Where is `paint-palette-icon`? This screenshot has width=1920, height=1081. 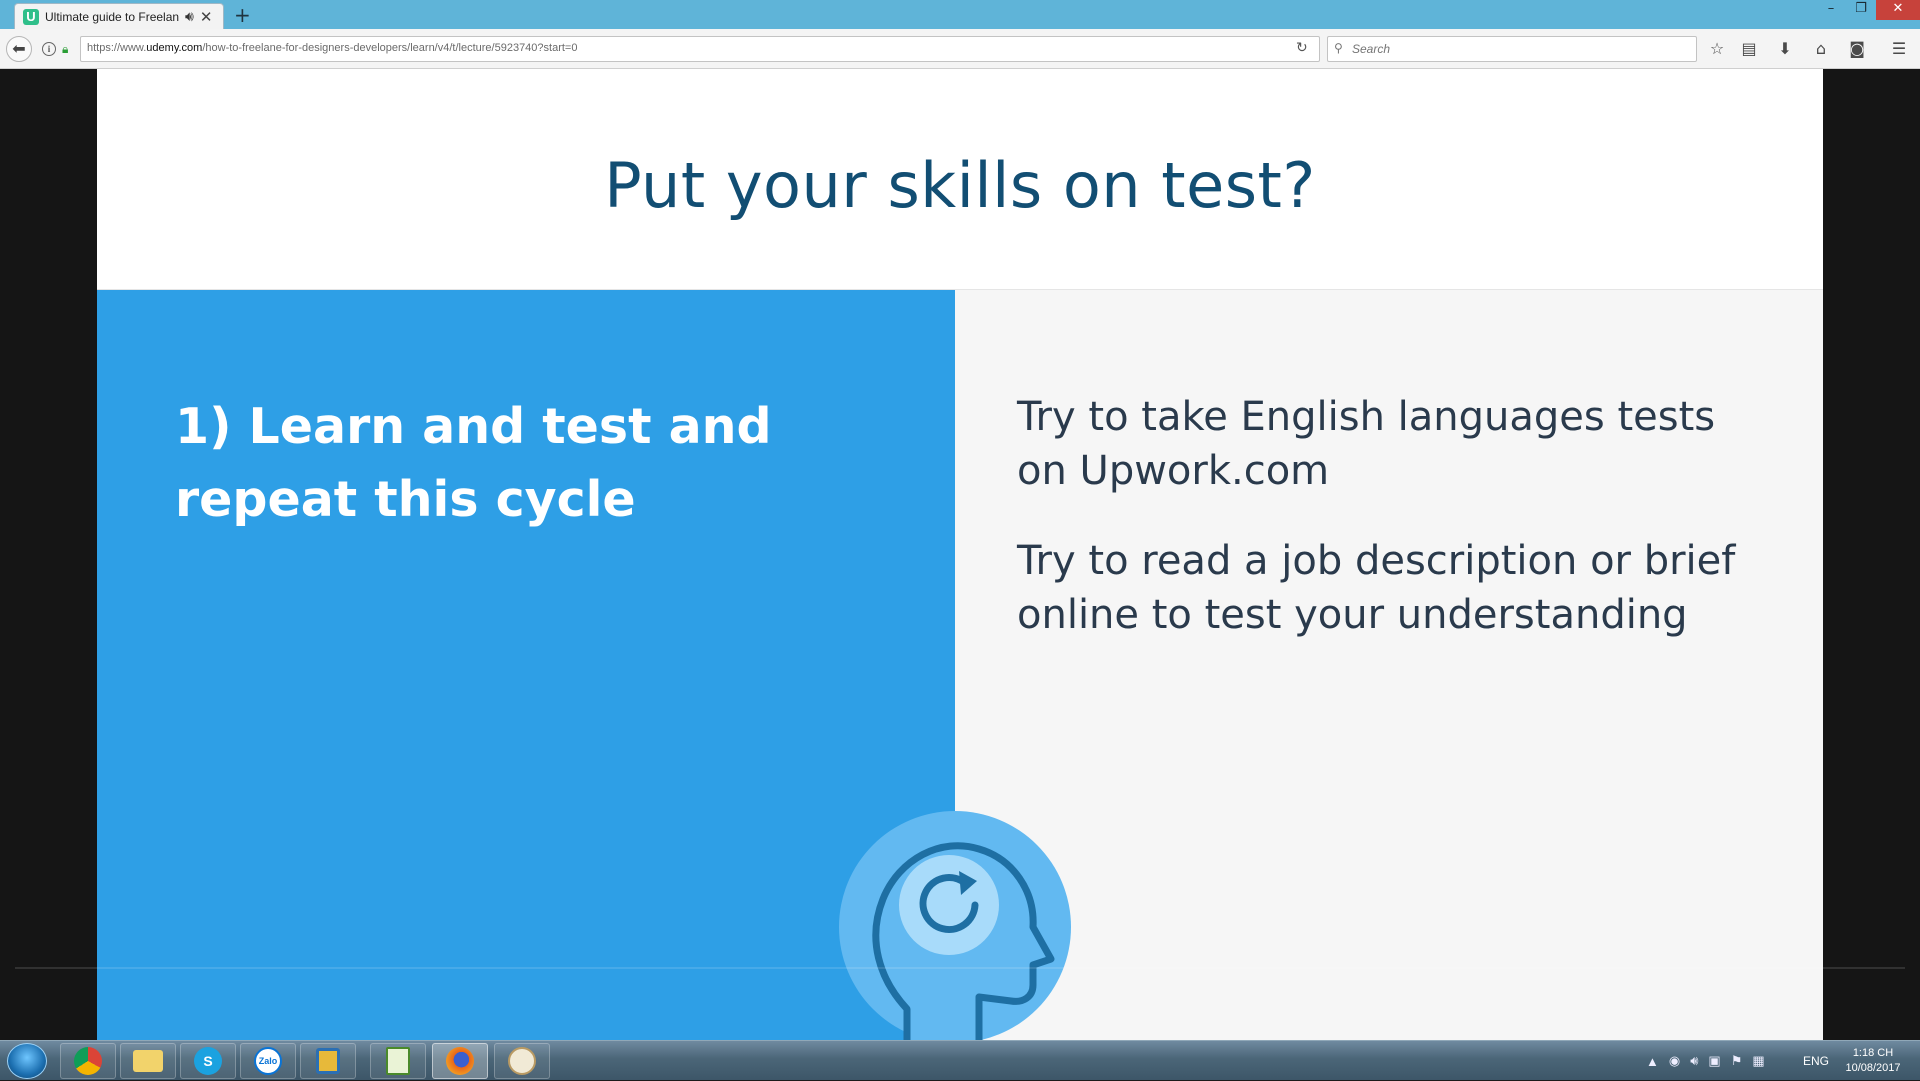
paint-palette-icon is located at coordinates (522, 1061).